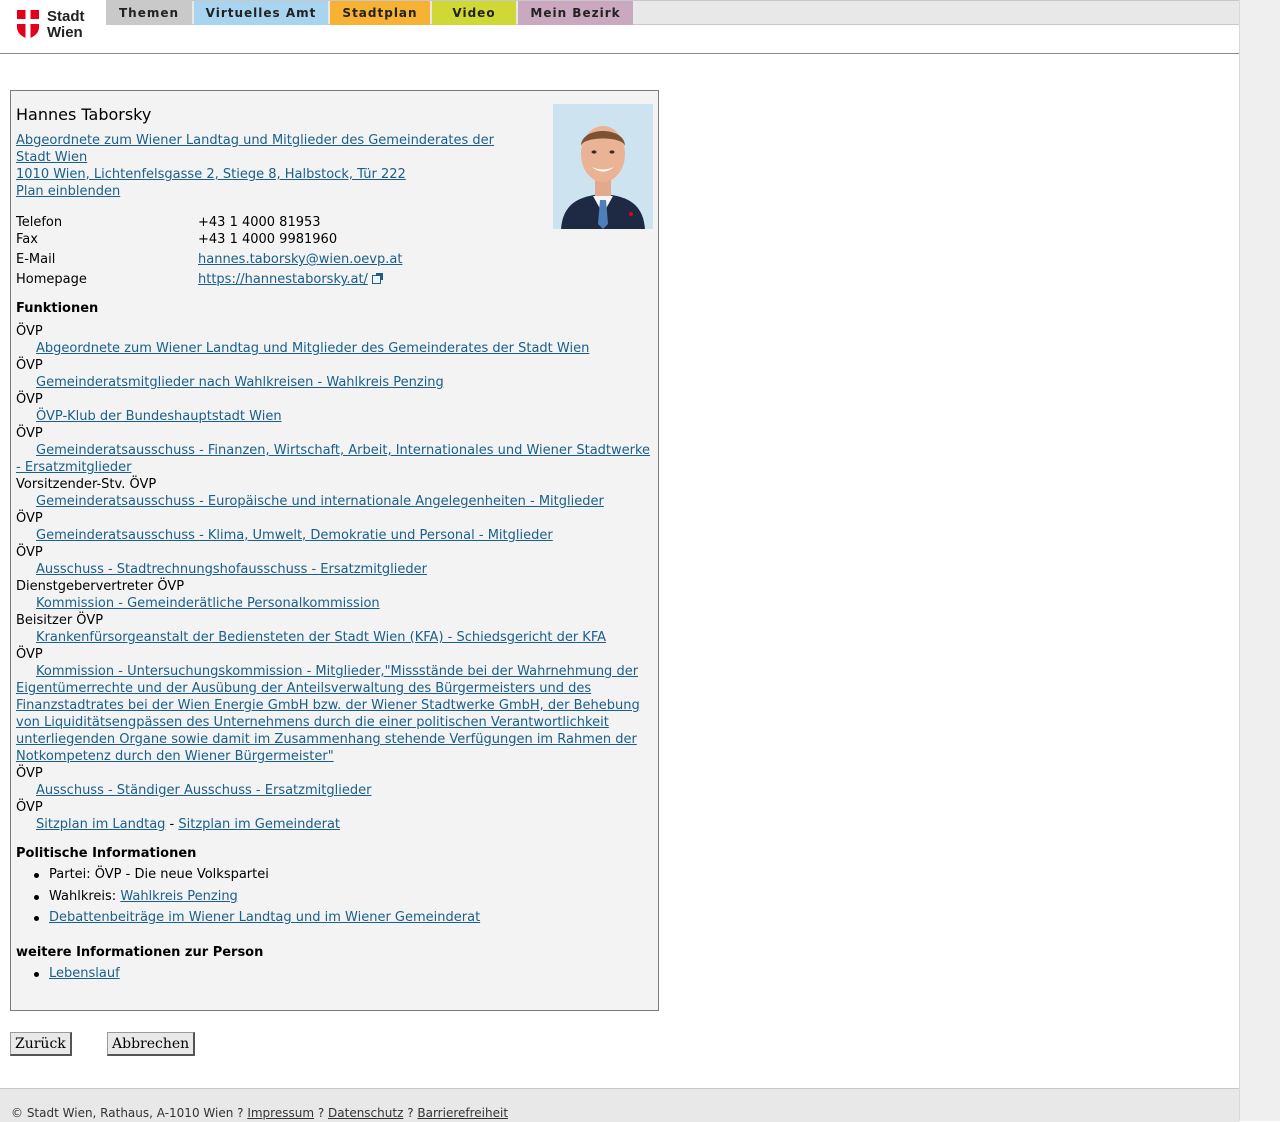 The height and width of the screenshot is (1122, 1280). Describe the element at coordinates (474, 13) in the screenshot. I see `nav-tab-video: Video` at that location.